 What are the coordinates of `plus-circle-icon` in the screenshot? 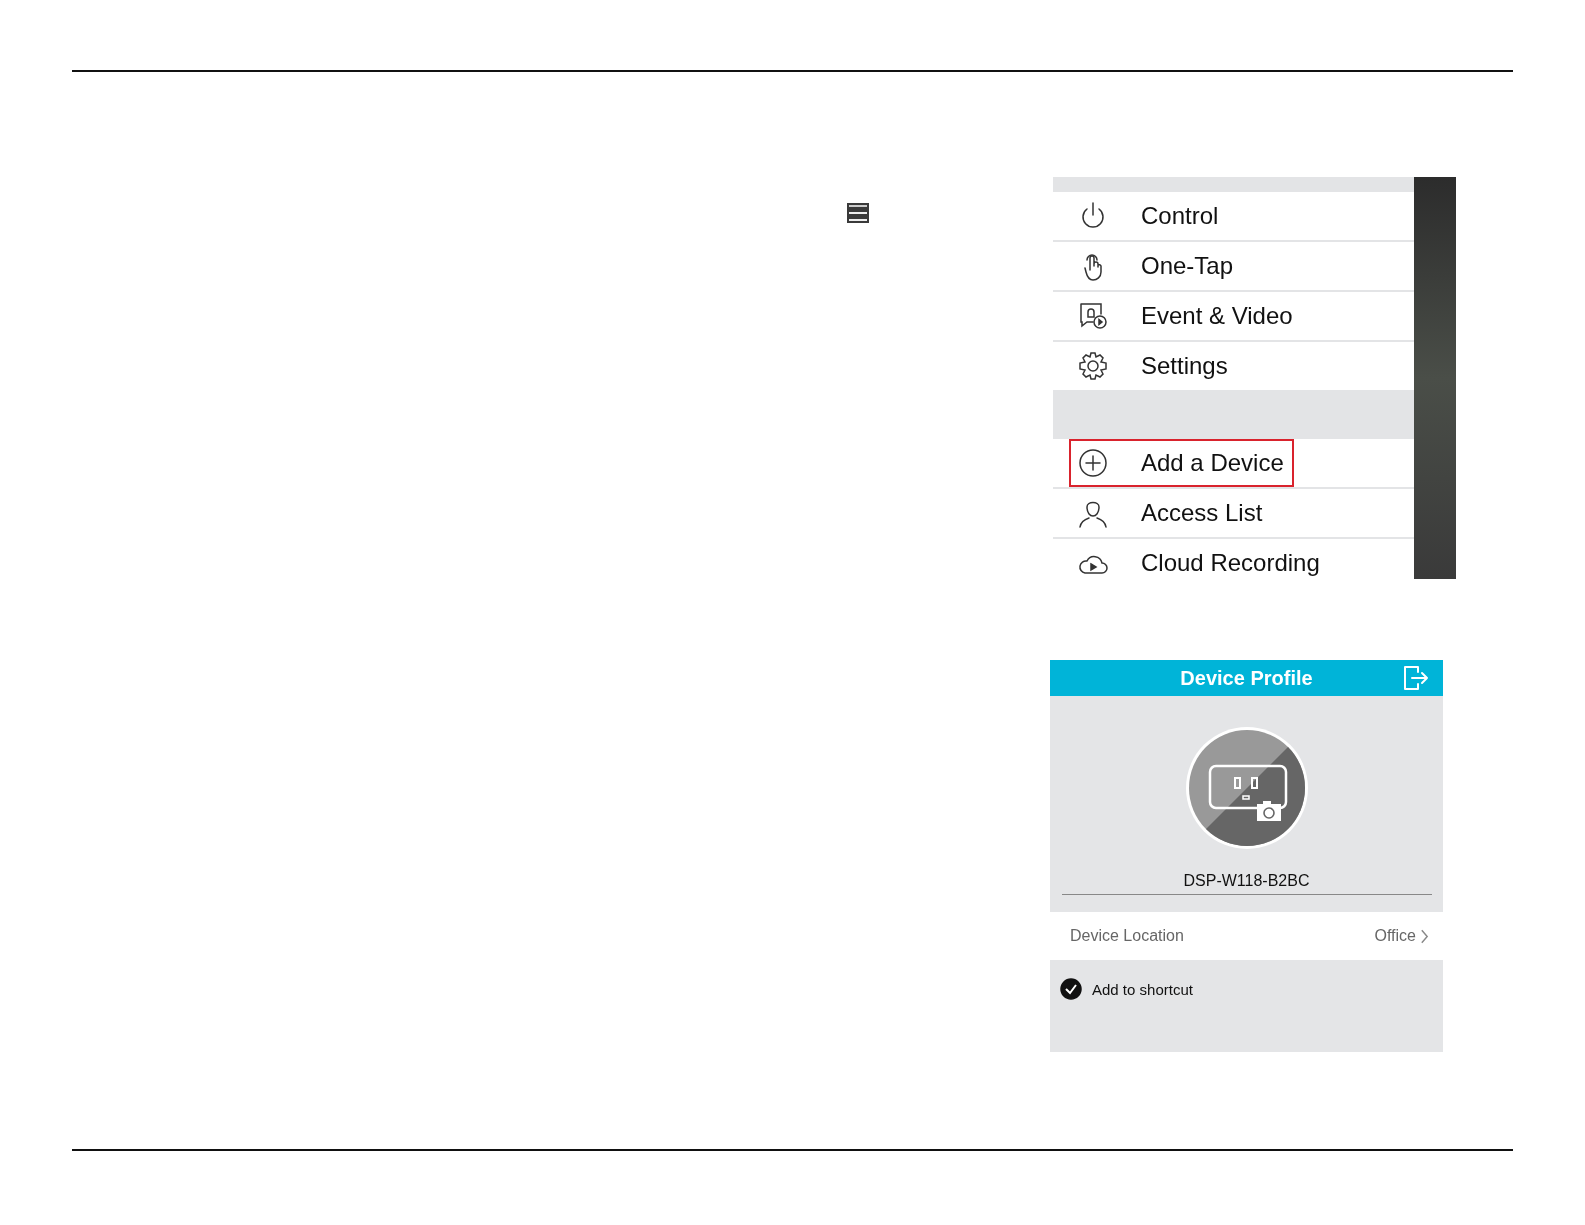 It's located at (1093, 463).